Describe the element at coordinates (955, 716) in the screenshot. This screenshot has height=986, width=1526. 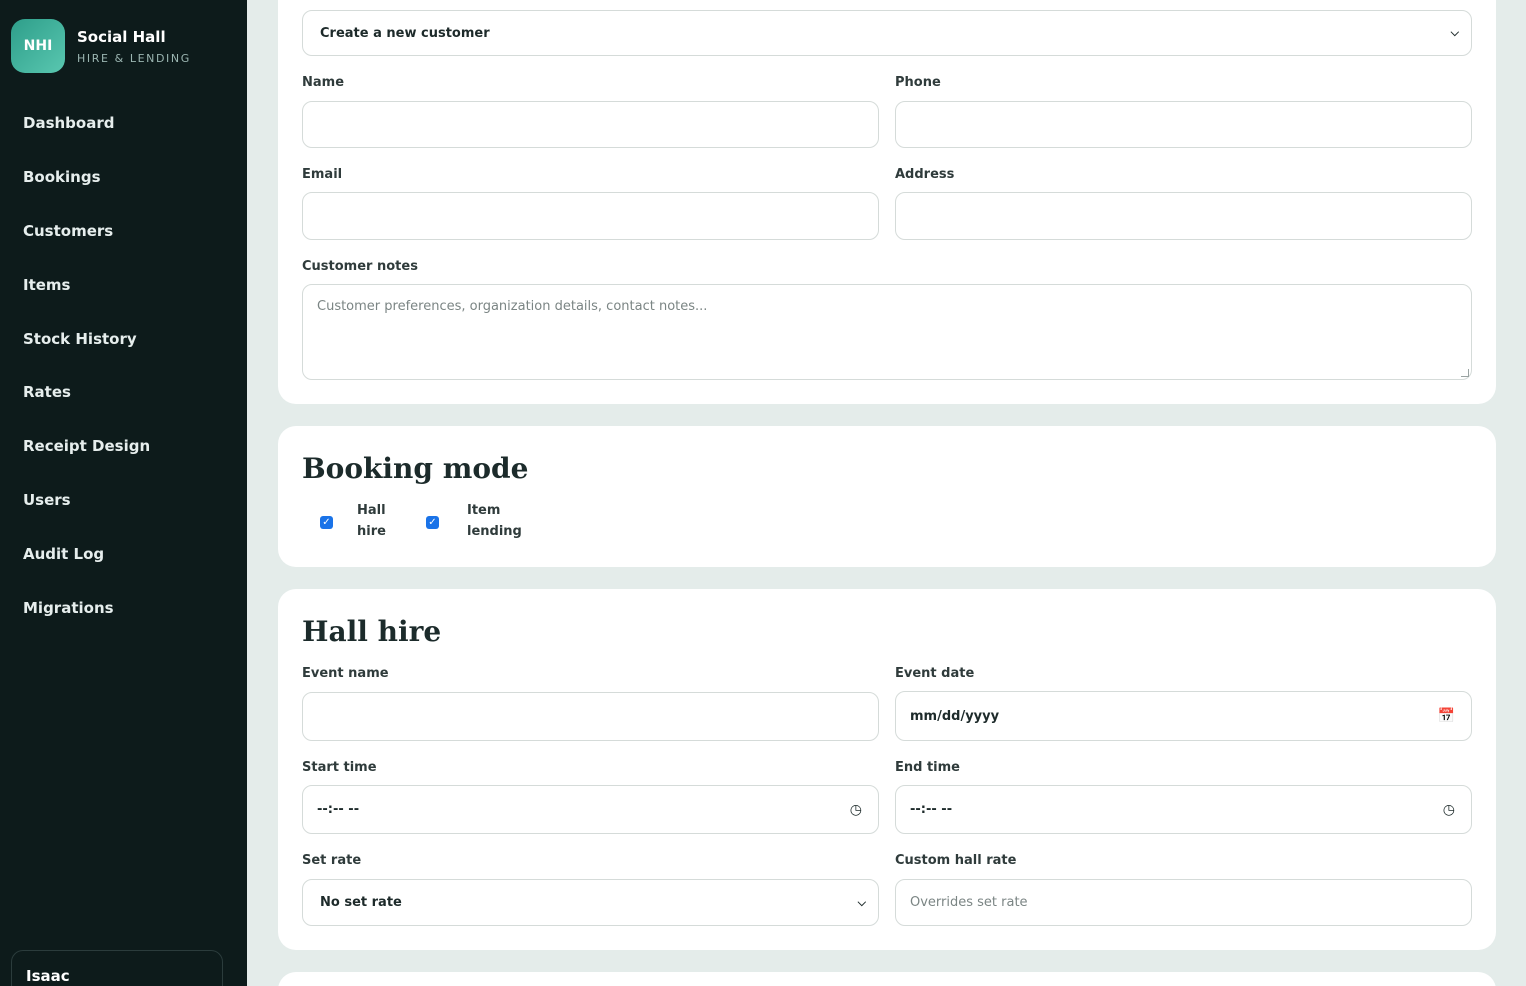
I see `event-date-value: mm/dd/yyyy` at that location.